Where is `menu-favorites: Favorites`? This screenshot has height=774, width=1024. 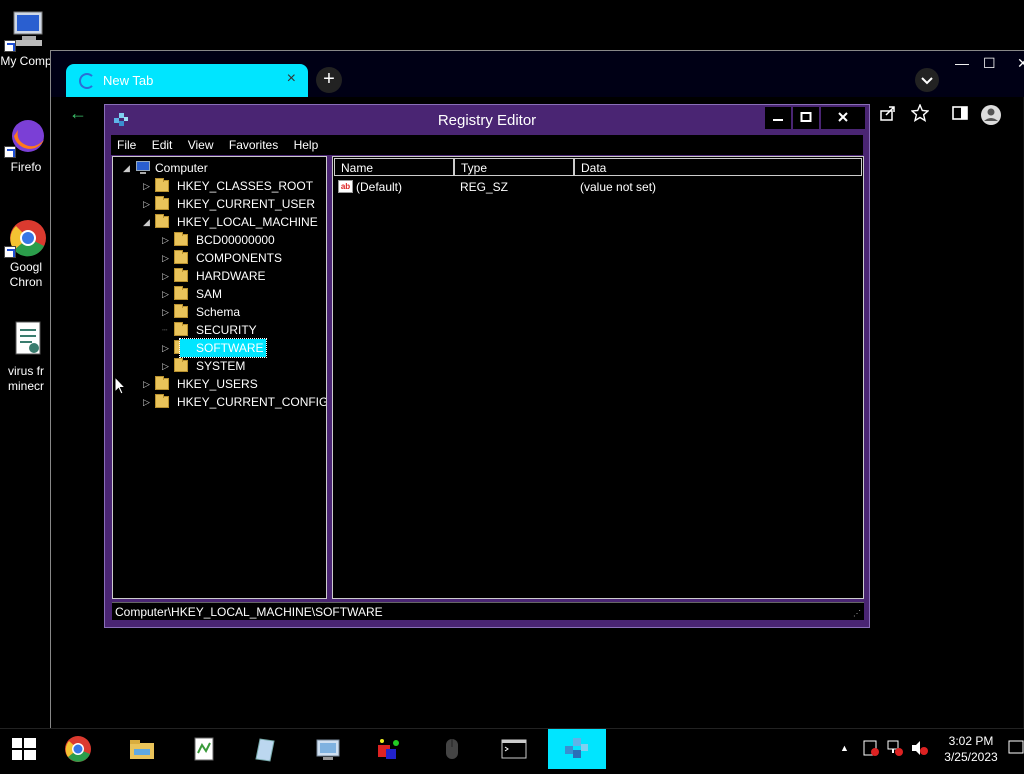
menu-favorites: Favorites is located at coordinates (253, 143).